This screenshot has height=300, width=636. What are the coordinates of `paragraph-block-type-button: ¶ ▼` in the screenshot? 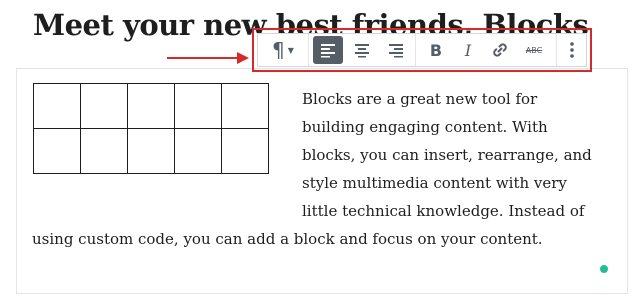 It's located at (283, 50).